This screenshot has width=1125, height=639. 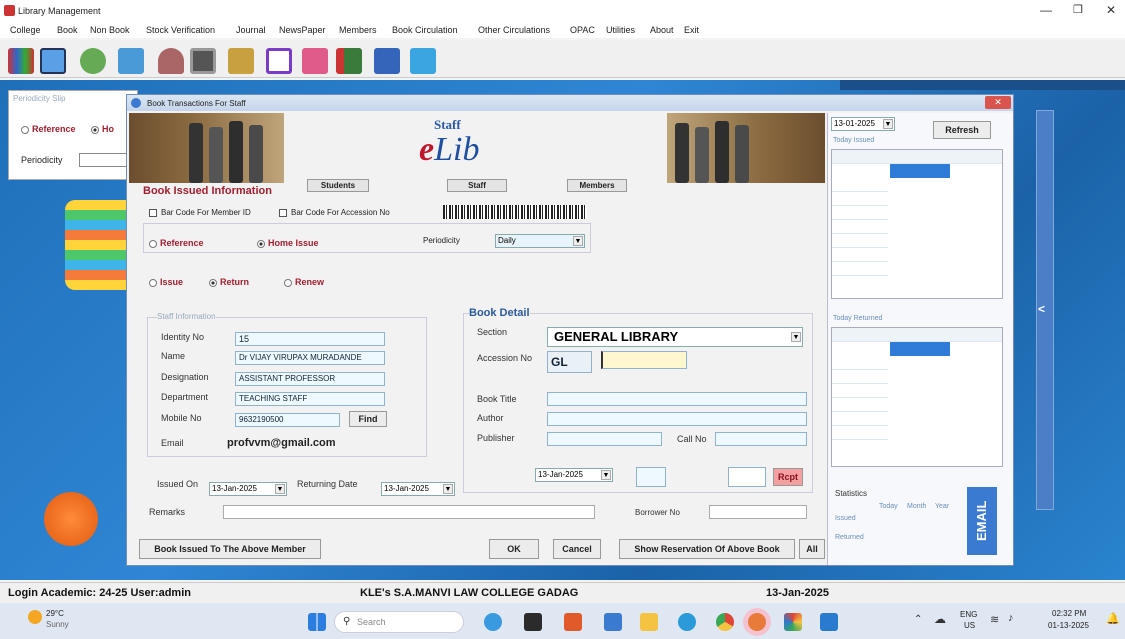 I want to click on tab-students: Students, so click(x=338, y=185).